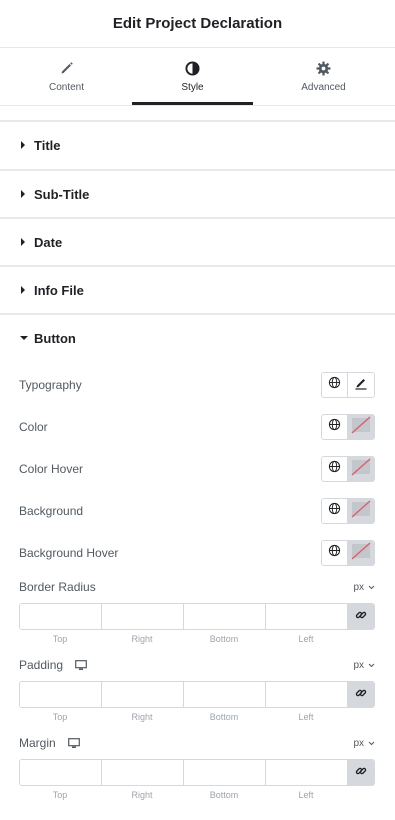 Image resolution: width=395 pixels, height=820 pixels. I want to click on control-label: Padding, so click(53, 665).